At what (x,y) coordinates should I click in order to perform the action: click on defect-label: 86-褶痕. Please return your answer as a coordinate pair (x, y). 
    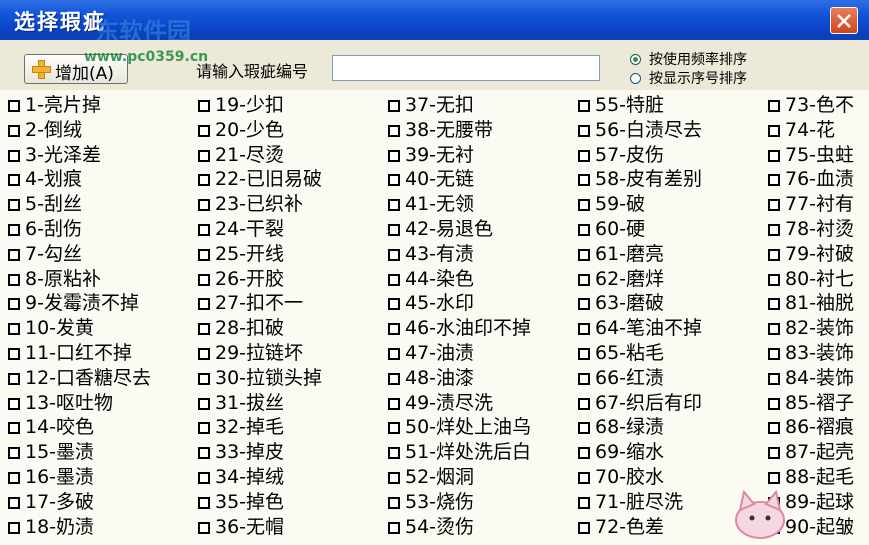
    Looking at the image, I should click on (820, 427).